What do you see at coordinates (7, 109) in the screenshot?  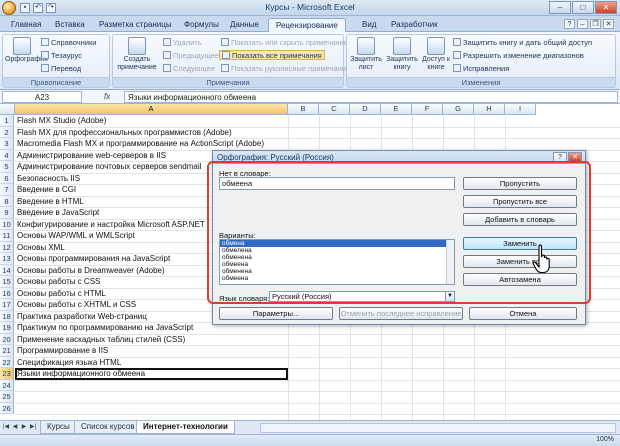 I see `select-all-corner` at bounding box center [7, 109].